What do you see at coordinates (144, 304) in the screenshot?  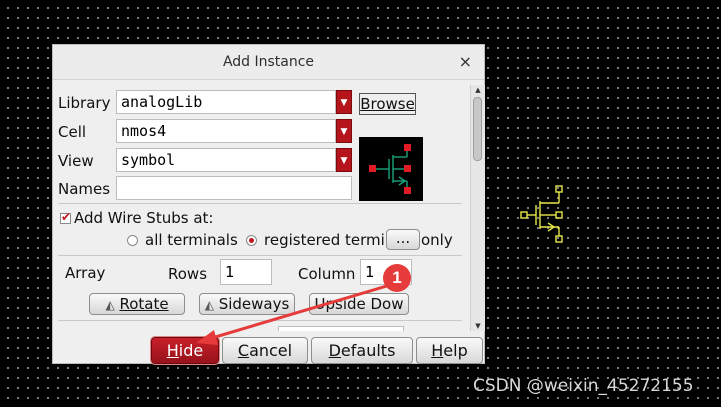 I see `rotate-button-label: Rotate` at bounding box center [144, 304].